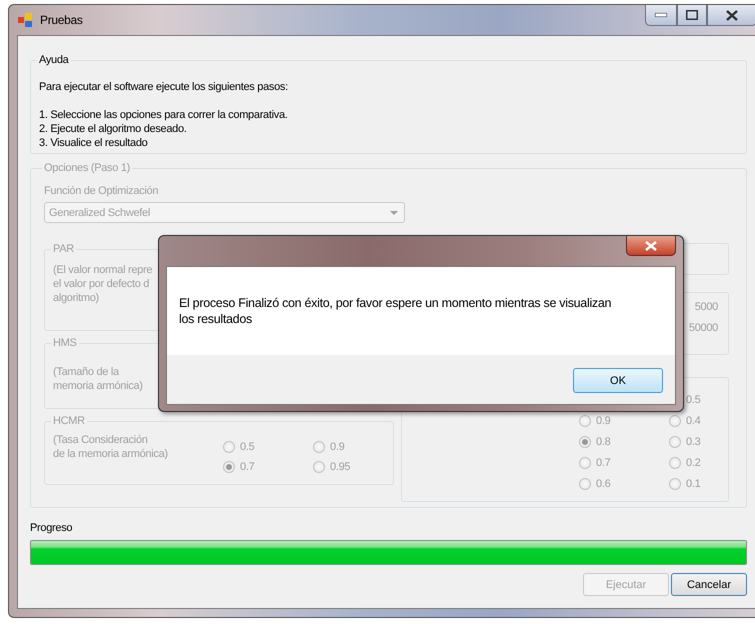  Describe the element at coordinates (388, 129) in the screenshot. I see `help-step: 2. Ejecute el algoritmo deseado.` at that location.